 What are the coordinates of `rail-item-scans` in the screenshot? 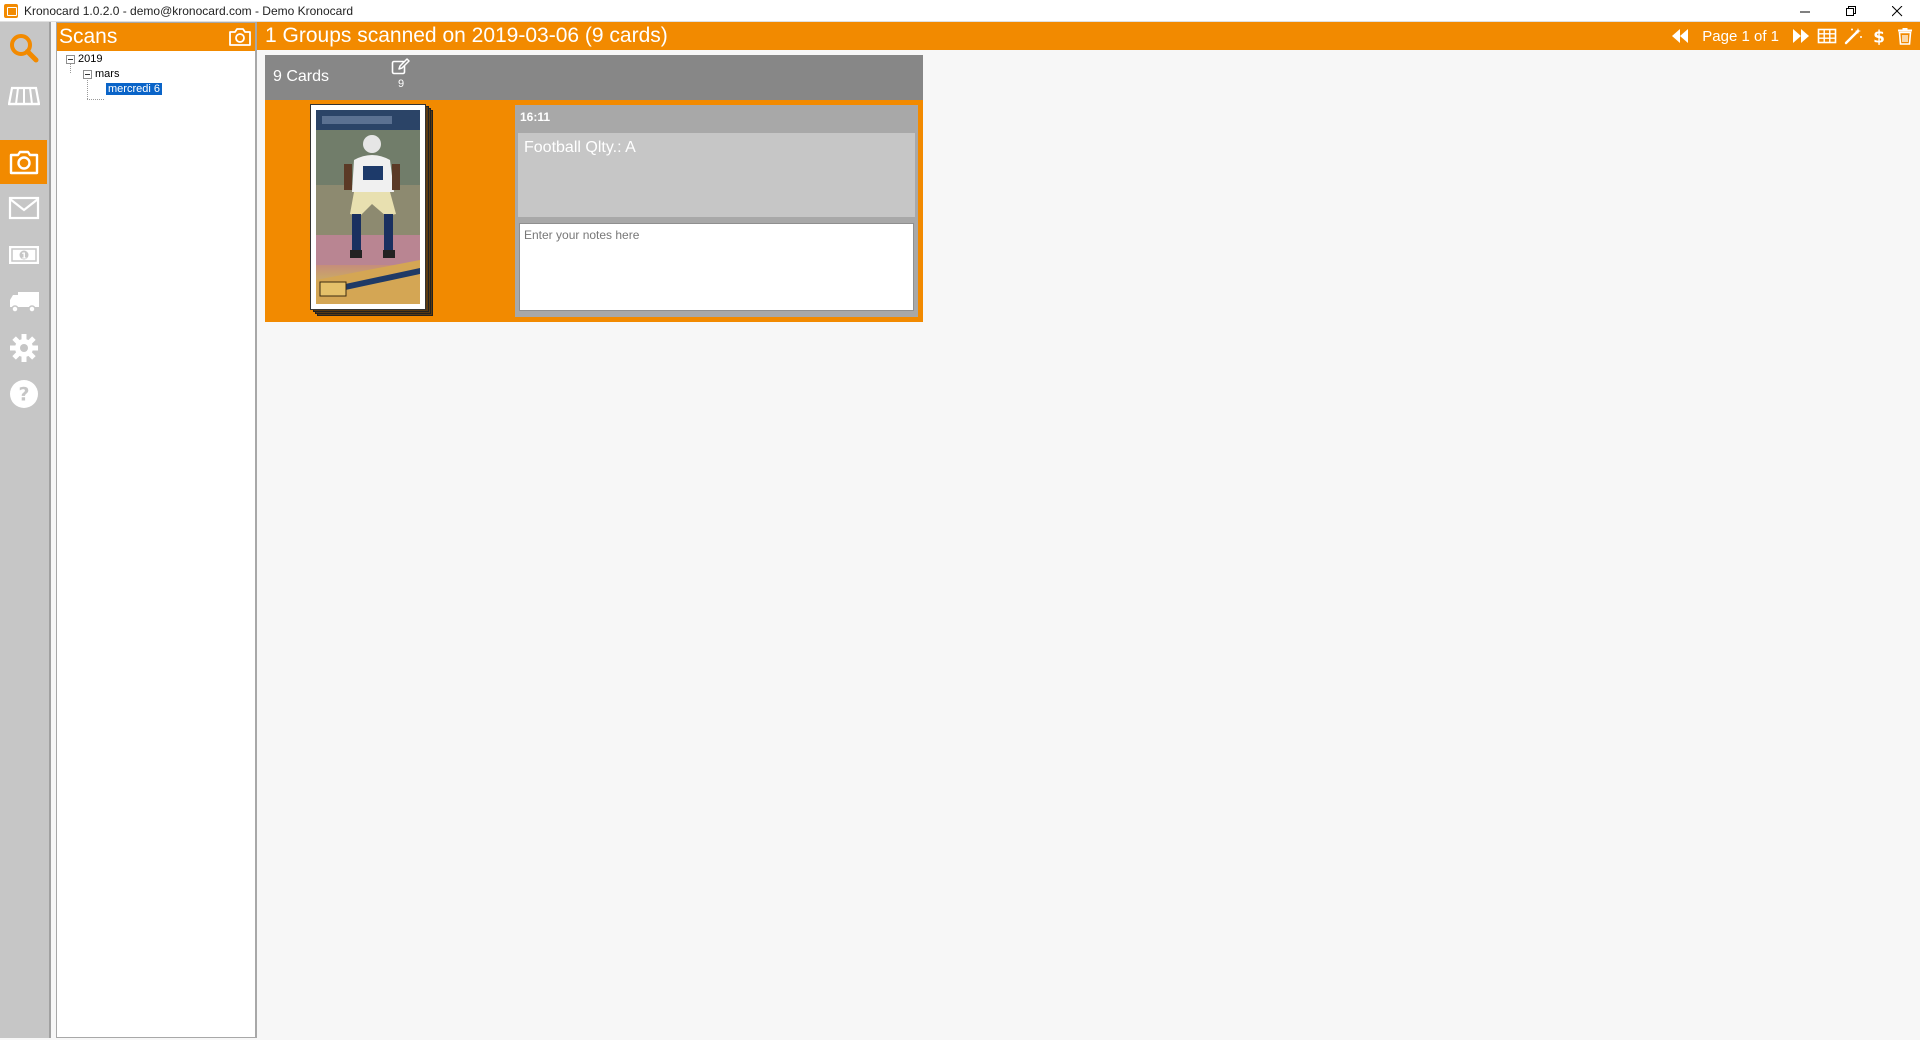 It's located at (23, 162).